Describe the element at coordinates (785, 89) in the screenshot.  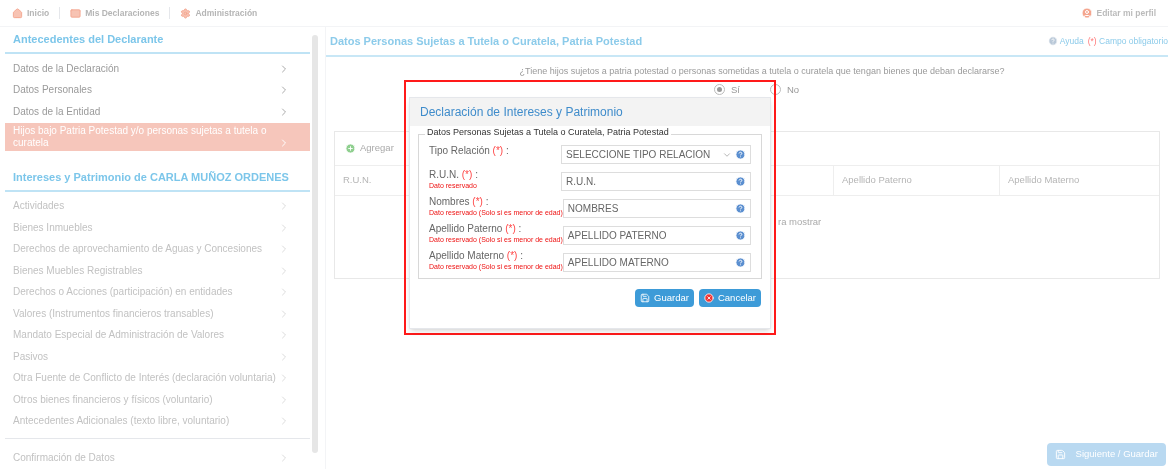
I see `radio-option: No` at that location.